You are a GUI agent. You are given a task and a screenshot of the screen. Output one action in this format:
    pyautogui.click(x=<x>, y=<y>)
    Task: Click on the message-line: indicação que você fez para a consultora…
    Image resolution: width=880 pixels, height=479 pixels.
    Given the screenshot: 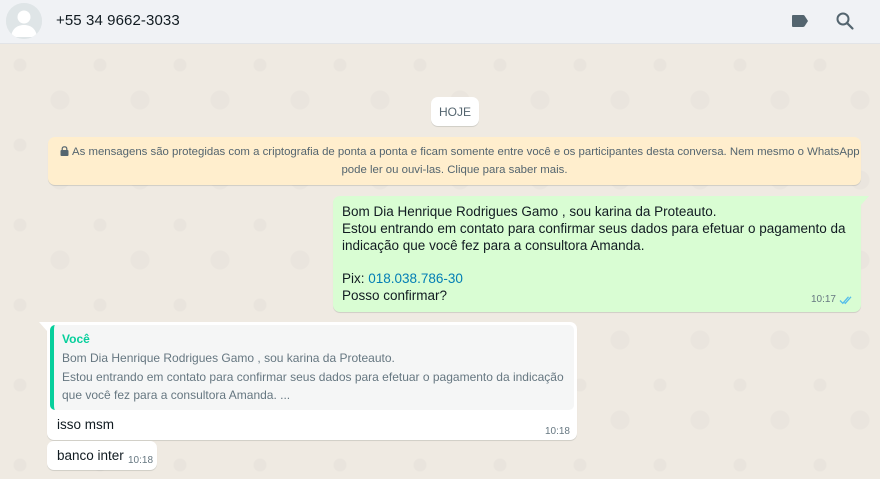 What is the action you would take?
    pyautogui.click(x=493, y=245)
    